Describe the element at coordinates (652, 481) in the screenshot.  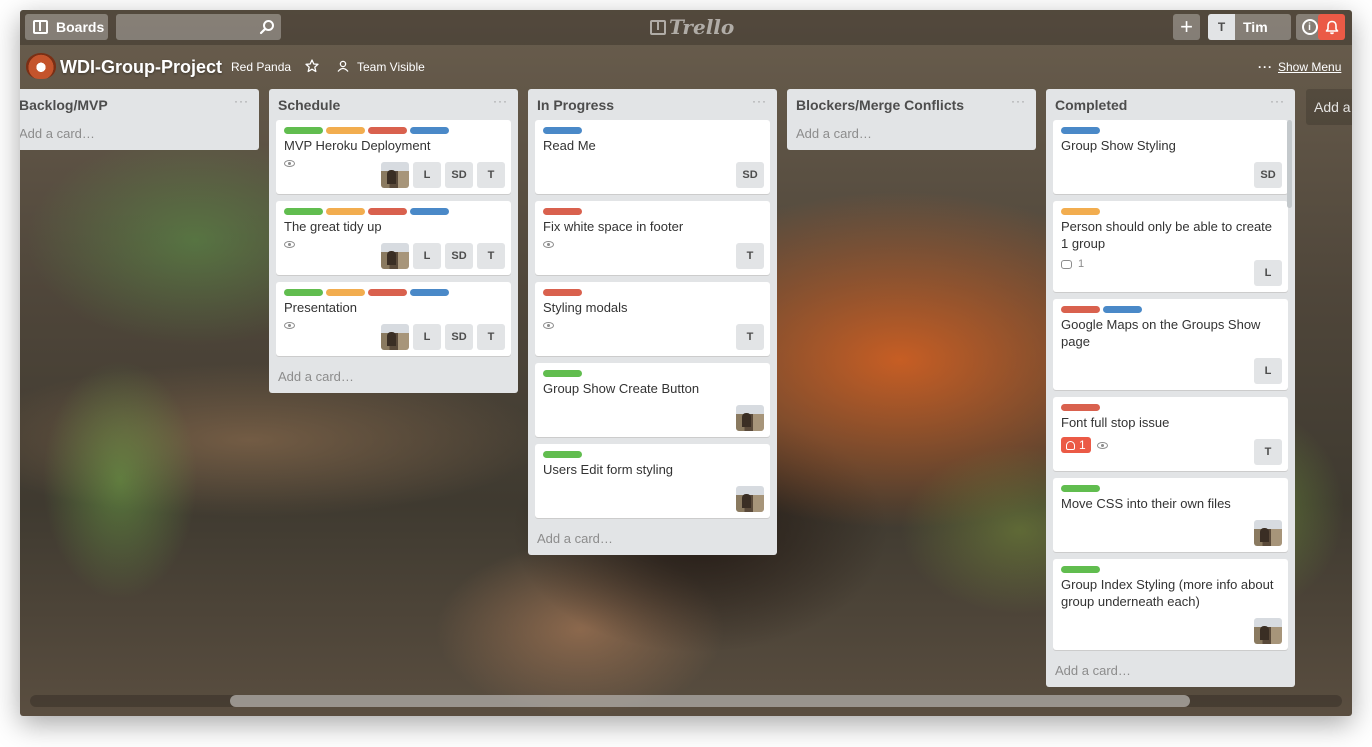
I see `card: Users Edit form styling` at that location.